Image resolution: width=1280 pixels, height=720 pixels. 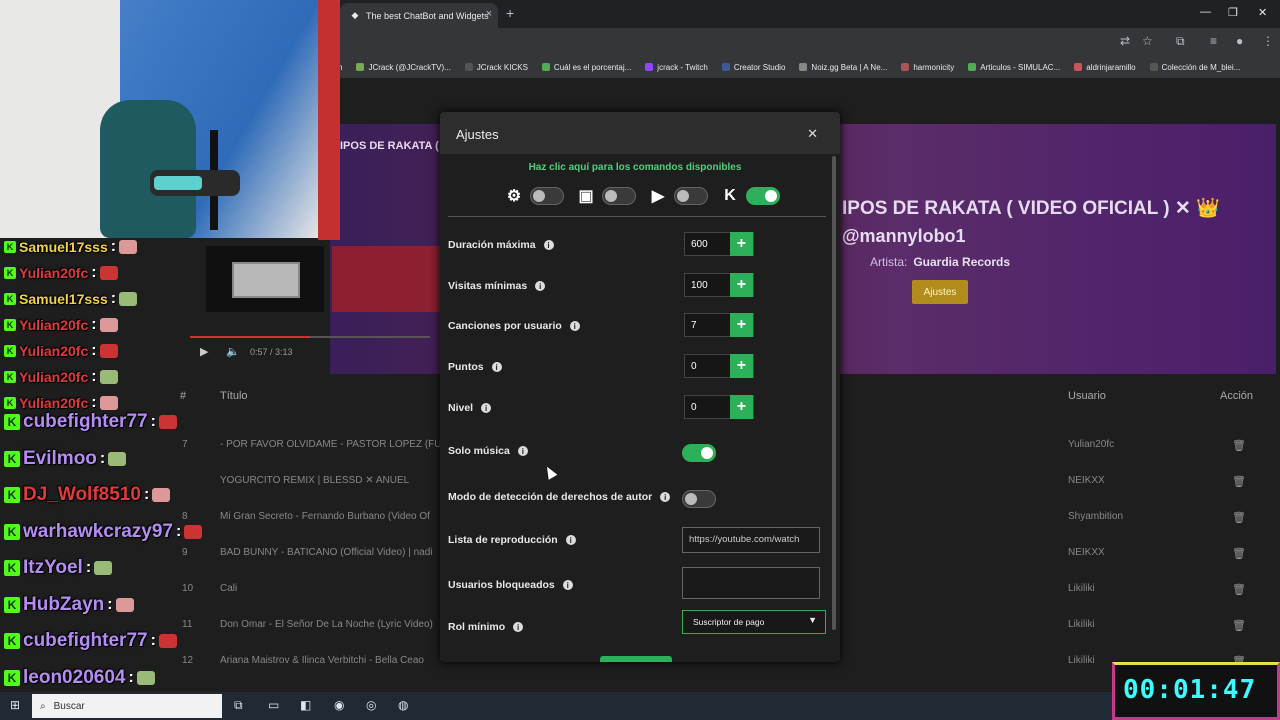 What do you see at coordinates (339, 705) in the screenshot?
I see `chrome-icon: ◉` at bounding box center [339, 705].